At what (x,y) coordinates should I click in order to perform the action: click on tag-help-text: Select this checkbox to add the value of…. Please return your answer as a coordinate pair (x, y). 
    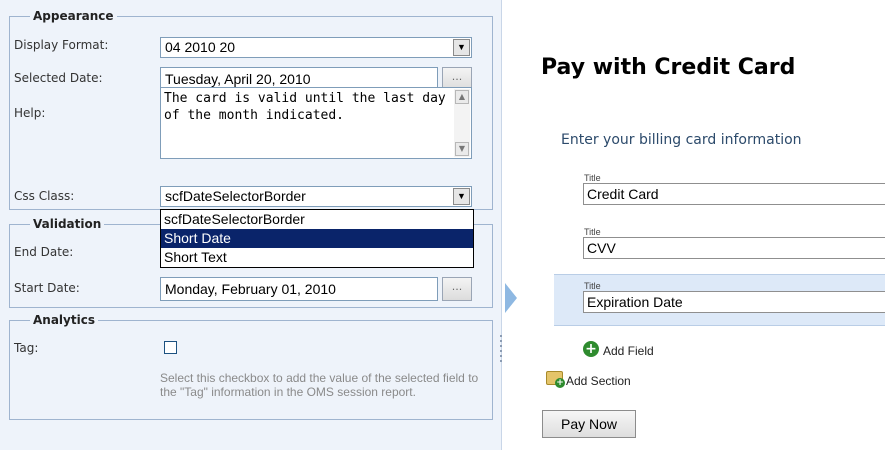
    Looking at the image, I should click on (319, 385).